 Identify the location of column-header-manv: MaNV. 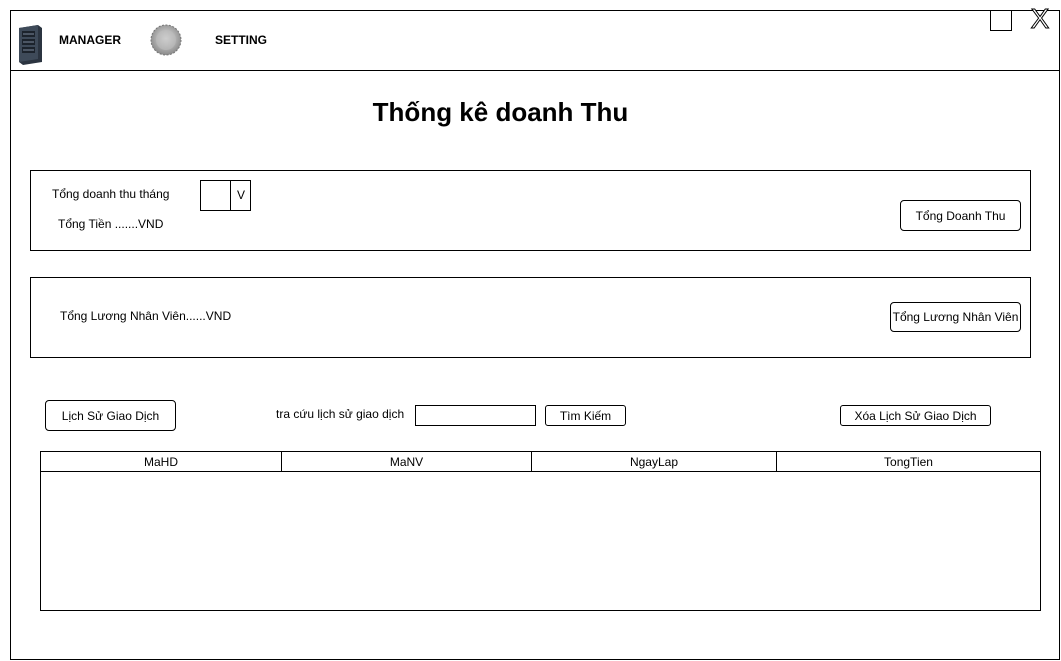
(406, 462).